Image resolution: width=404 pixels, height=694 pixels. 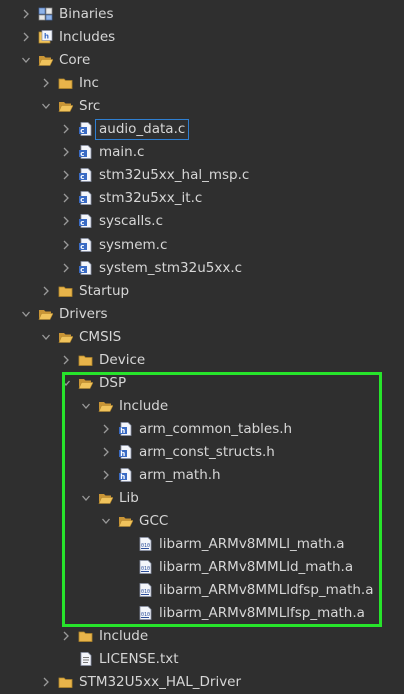 What do you see at coordinates (266, 590) in the screenshot?
I see `tree-item-label: libarm_ARMv8MMLldfsp_math.a` at bounding box center [266, 590].